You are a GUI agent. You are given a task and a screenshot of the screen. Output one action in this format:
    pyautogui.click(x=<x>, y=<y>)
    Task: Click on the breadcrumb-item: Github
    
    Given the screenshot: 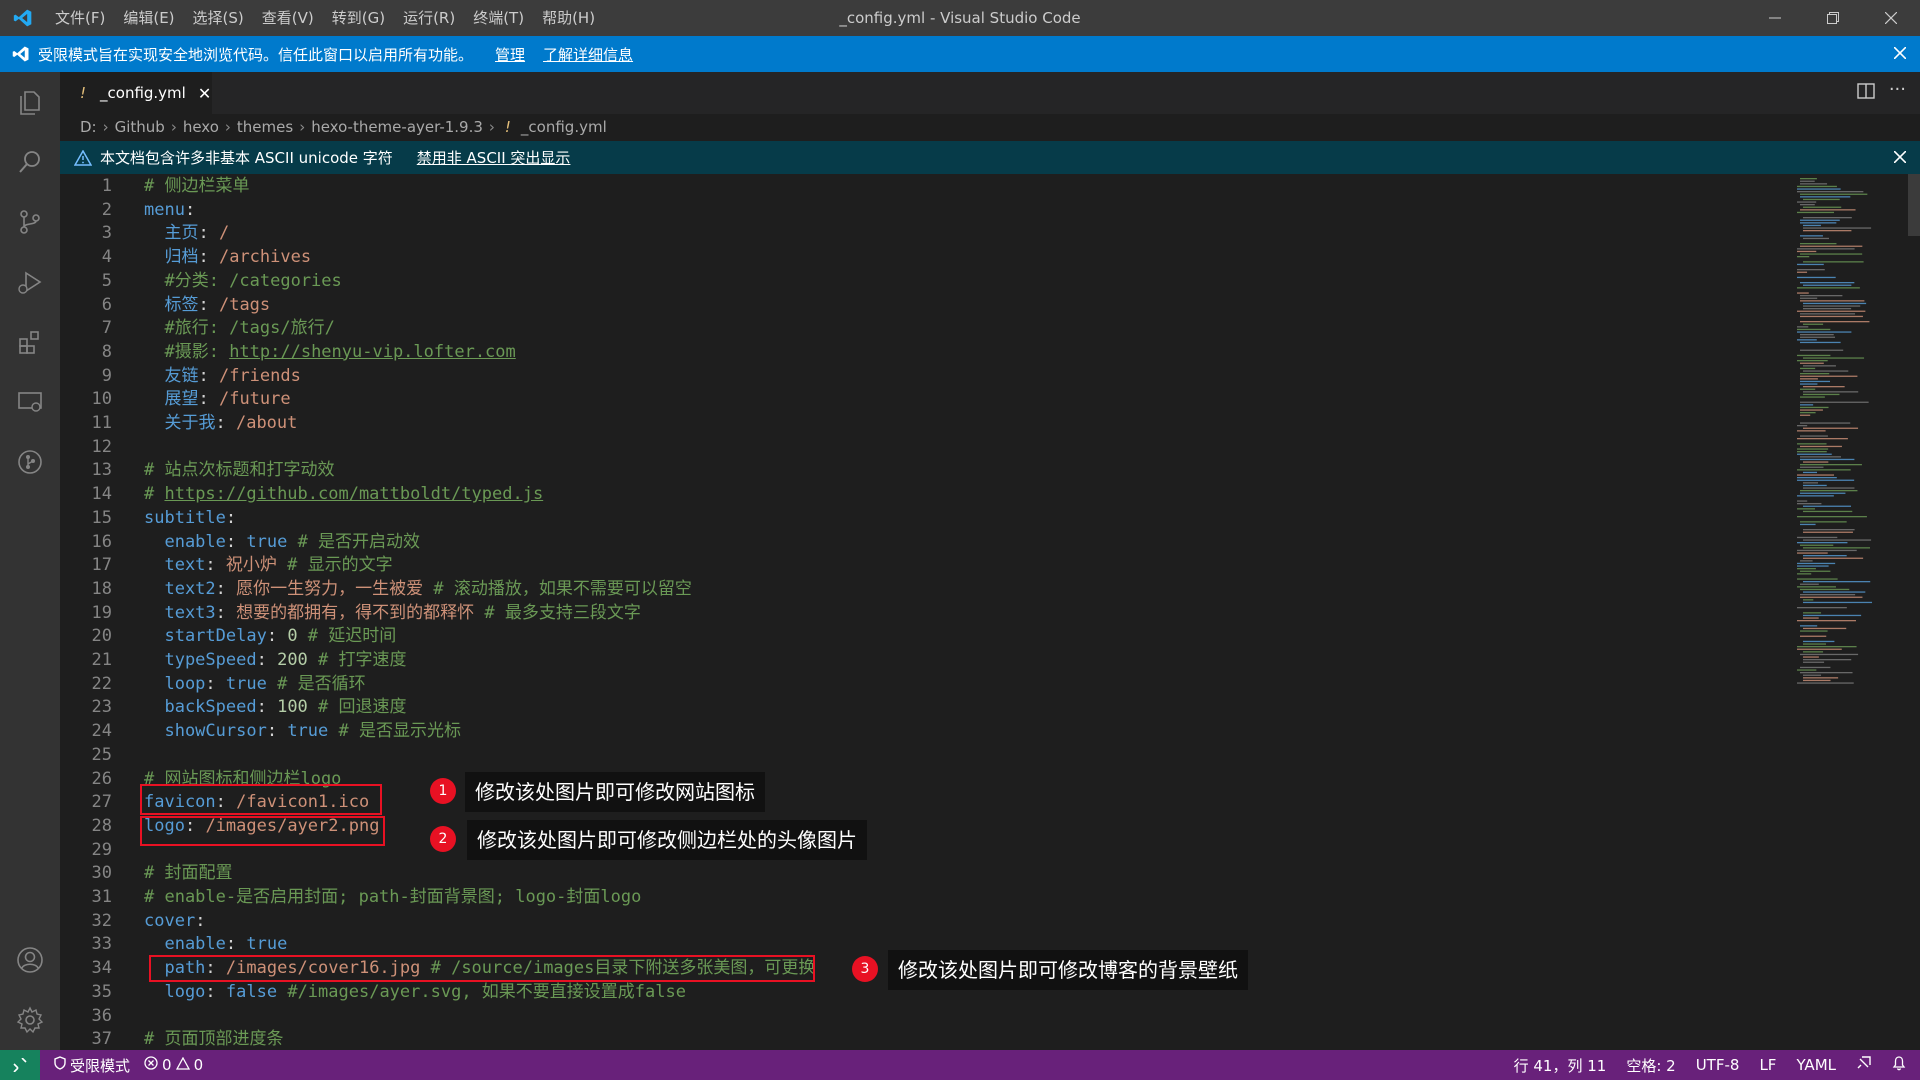 What is the action you would take?
    pyautogui.click(x=140, y=127)
    